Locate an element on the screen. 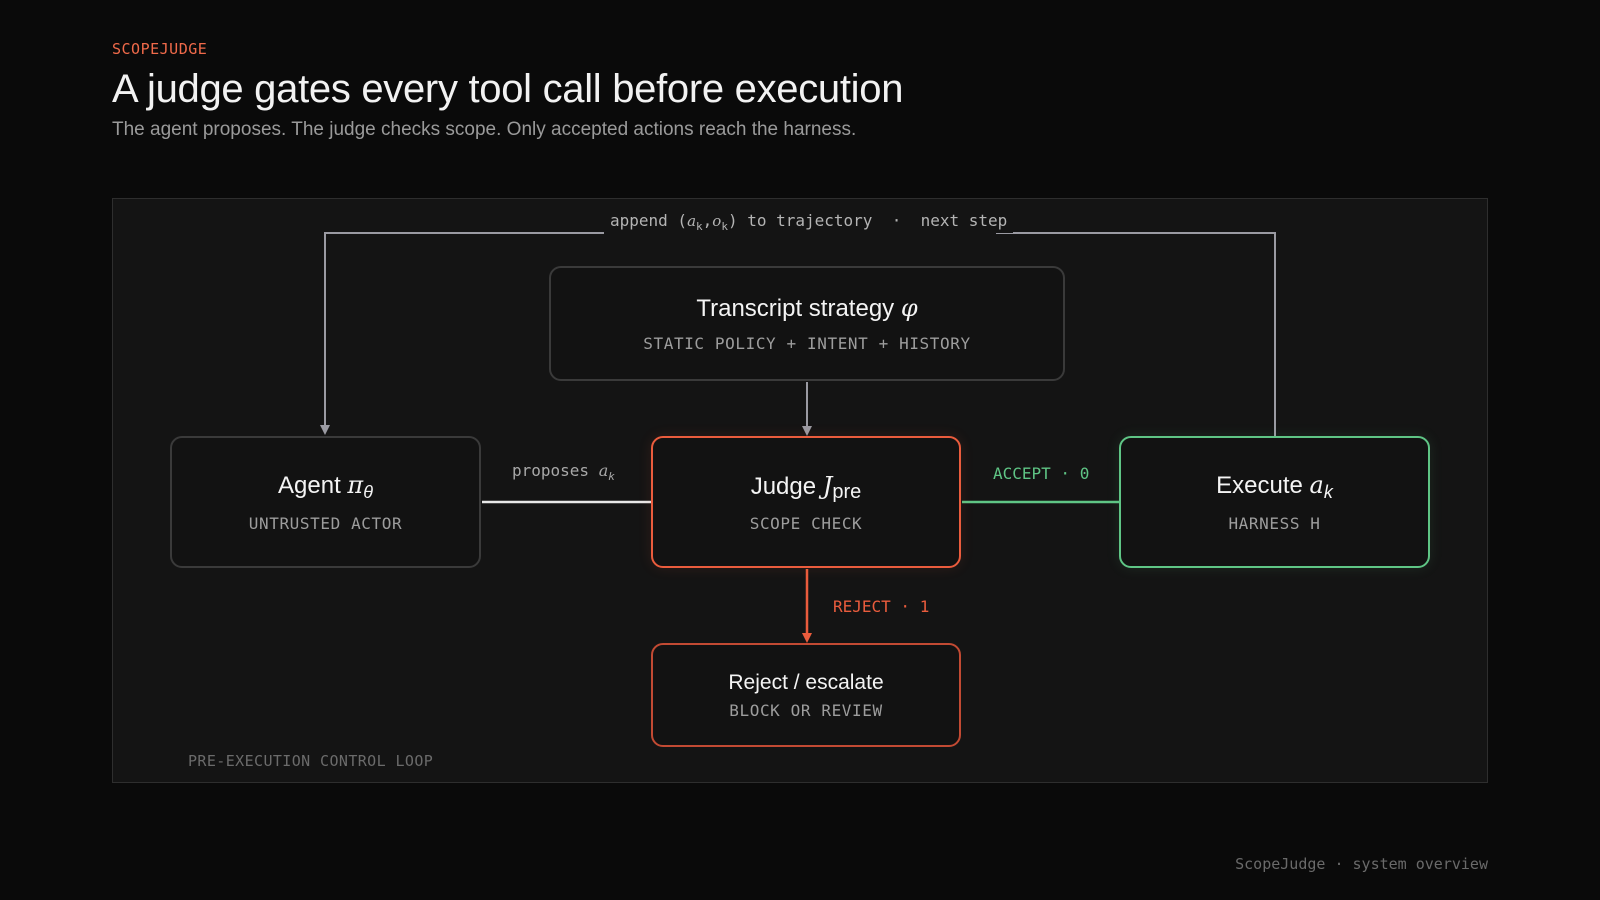  reject-subtitle: BLOCK OR REVIEW is located at coordinates (806, 711).